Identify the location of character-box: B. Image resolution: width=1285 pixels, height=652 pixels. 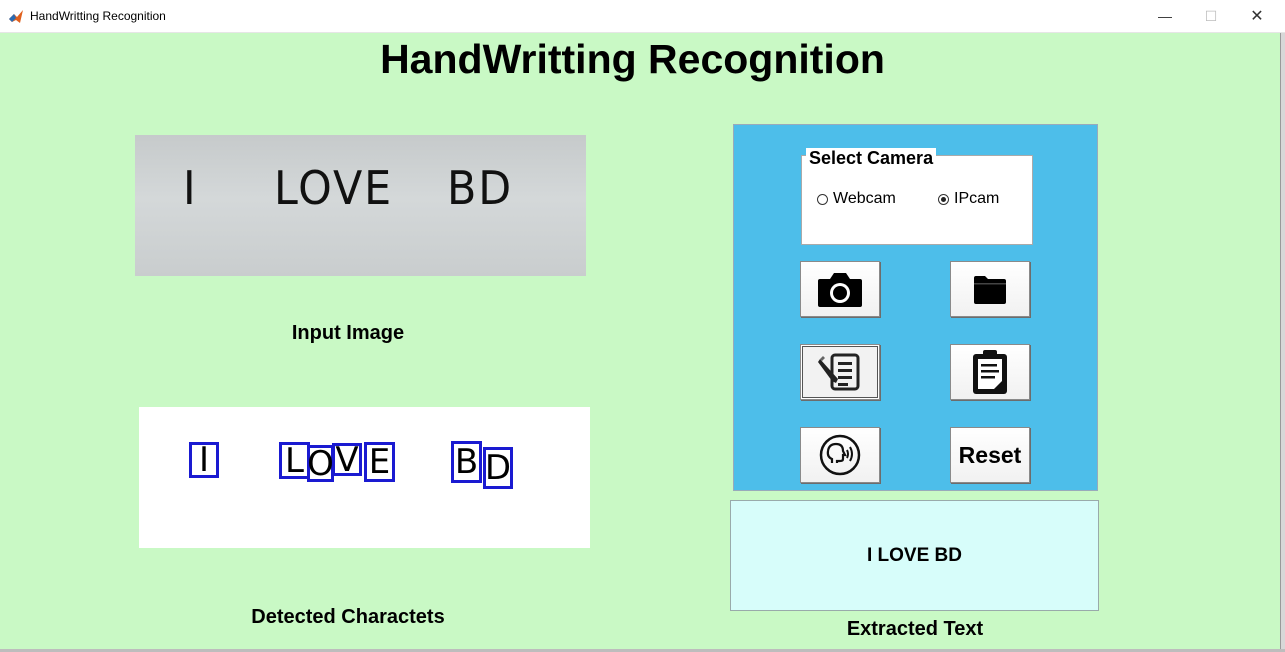
(466, 462).